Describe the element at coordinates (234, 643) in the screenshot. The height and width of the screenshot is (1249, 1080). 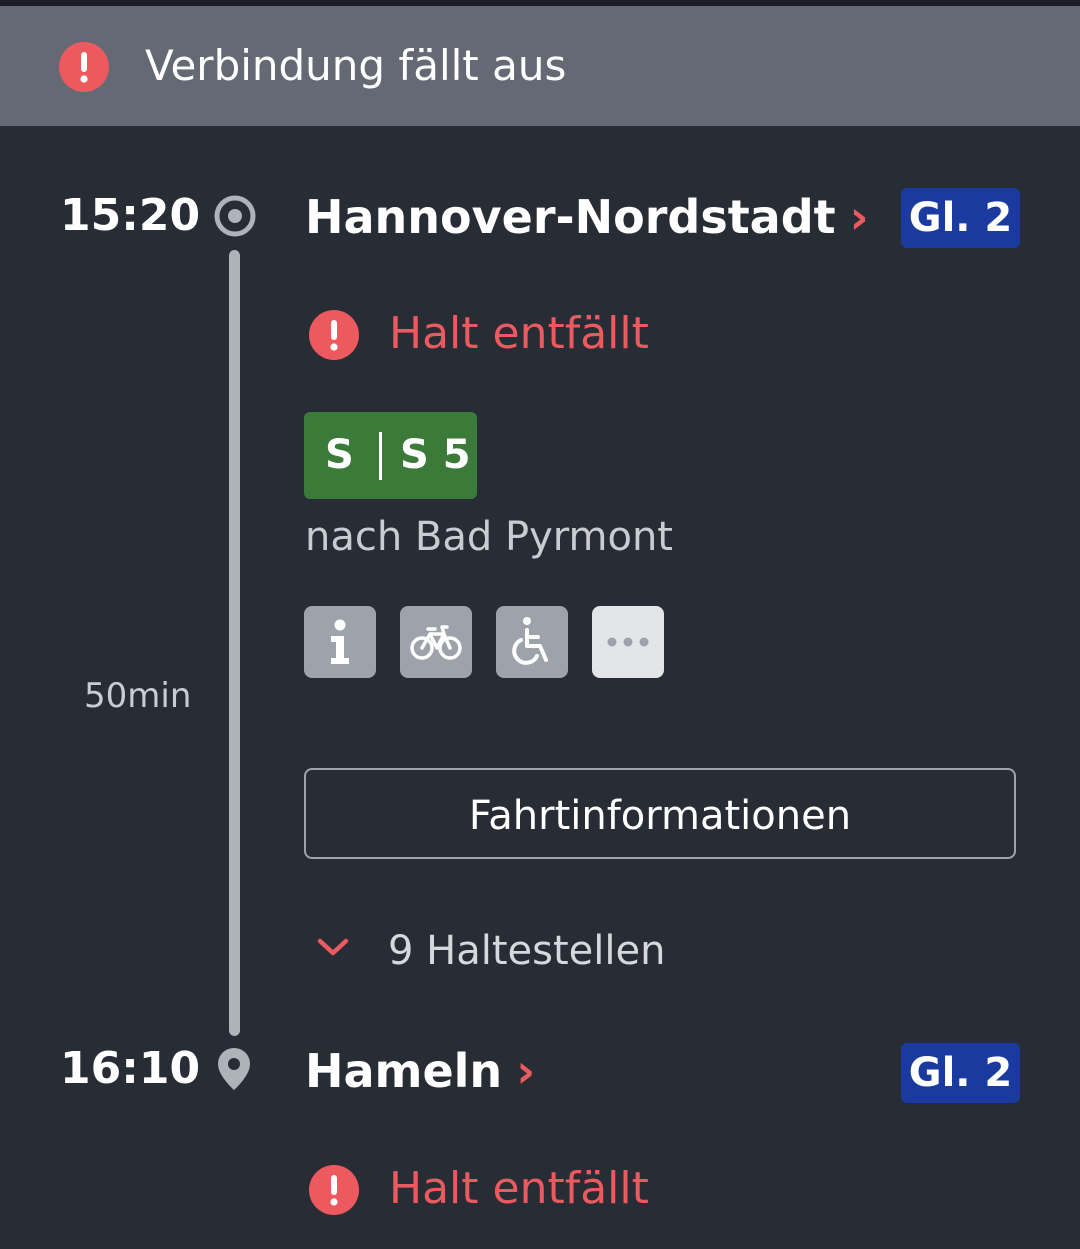
I see `timeline-line` at that location.